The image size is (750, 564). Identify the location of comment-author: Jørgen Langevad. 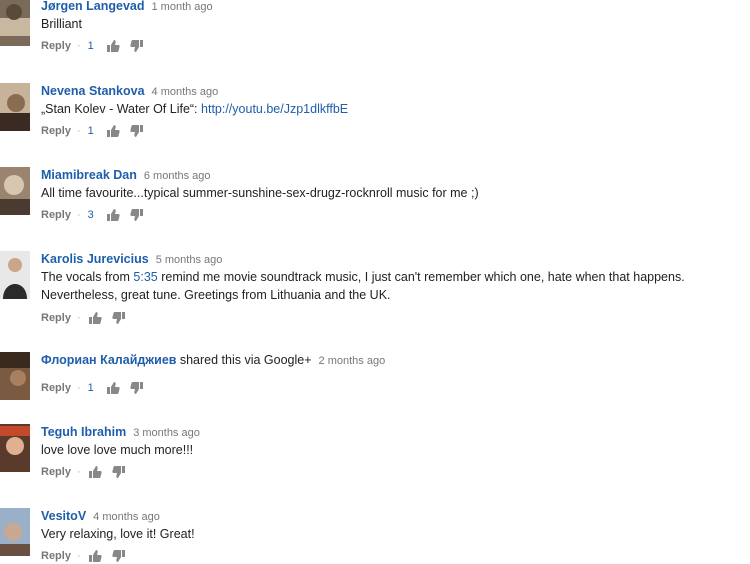
(93, 6).